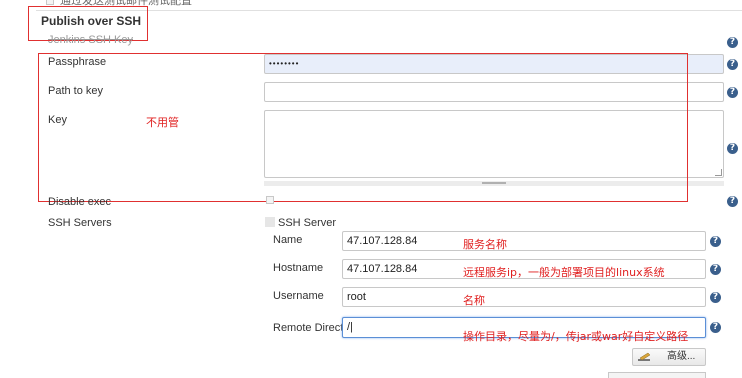 The height and width of the screenshot is (378, 742). Describe the element at coordinates (126, 3) in the screenshot. I see `top-cut-text: 通过发送测试邮件测试配置` at that location.